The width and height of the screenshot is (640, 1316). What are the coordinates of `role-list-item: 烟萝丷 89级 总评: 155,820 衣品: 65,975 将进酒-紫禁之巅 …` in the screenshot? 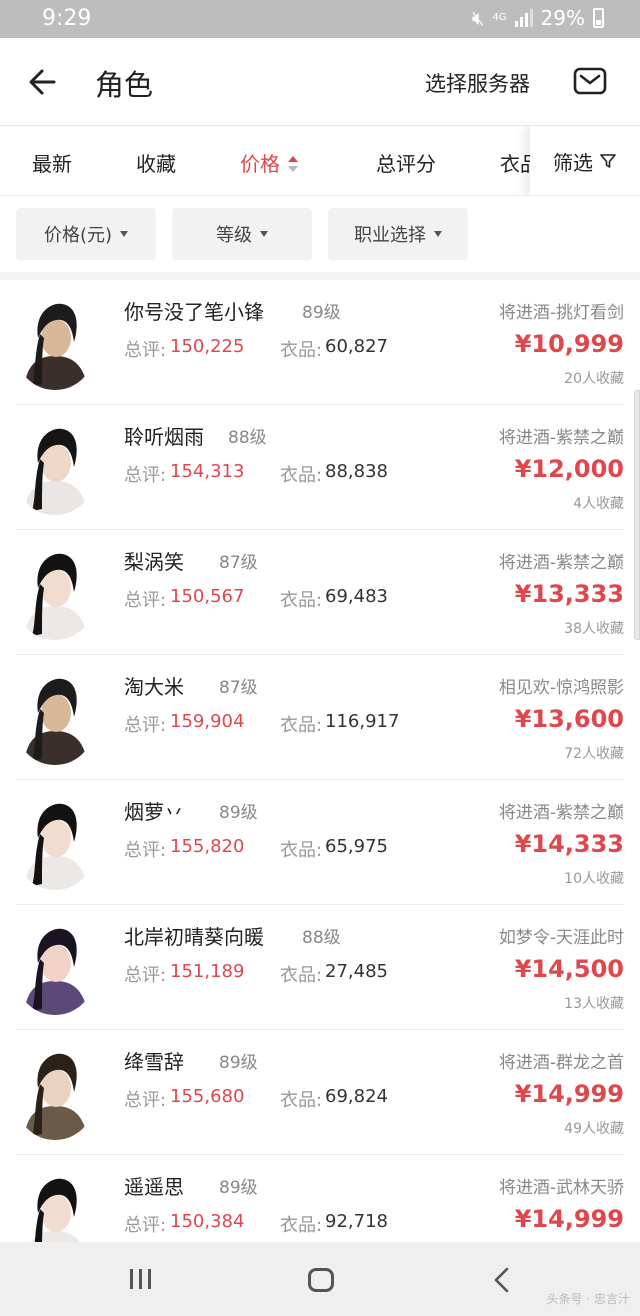 It's located at (320, 842).